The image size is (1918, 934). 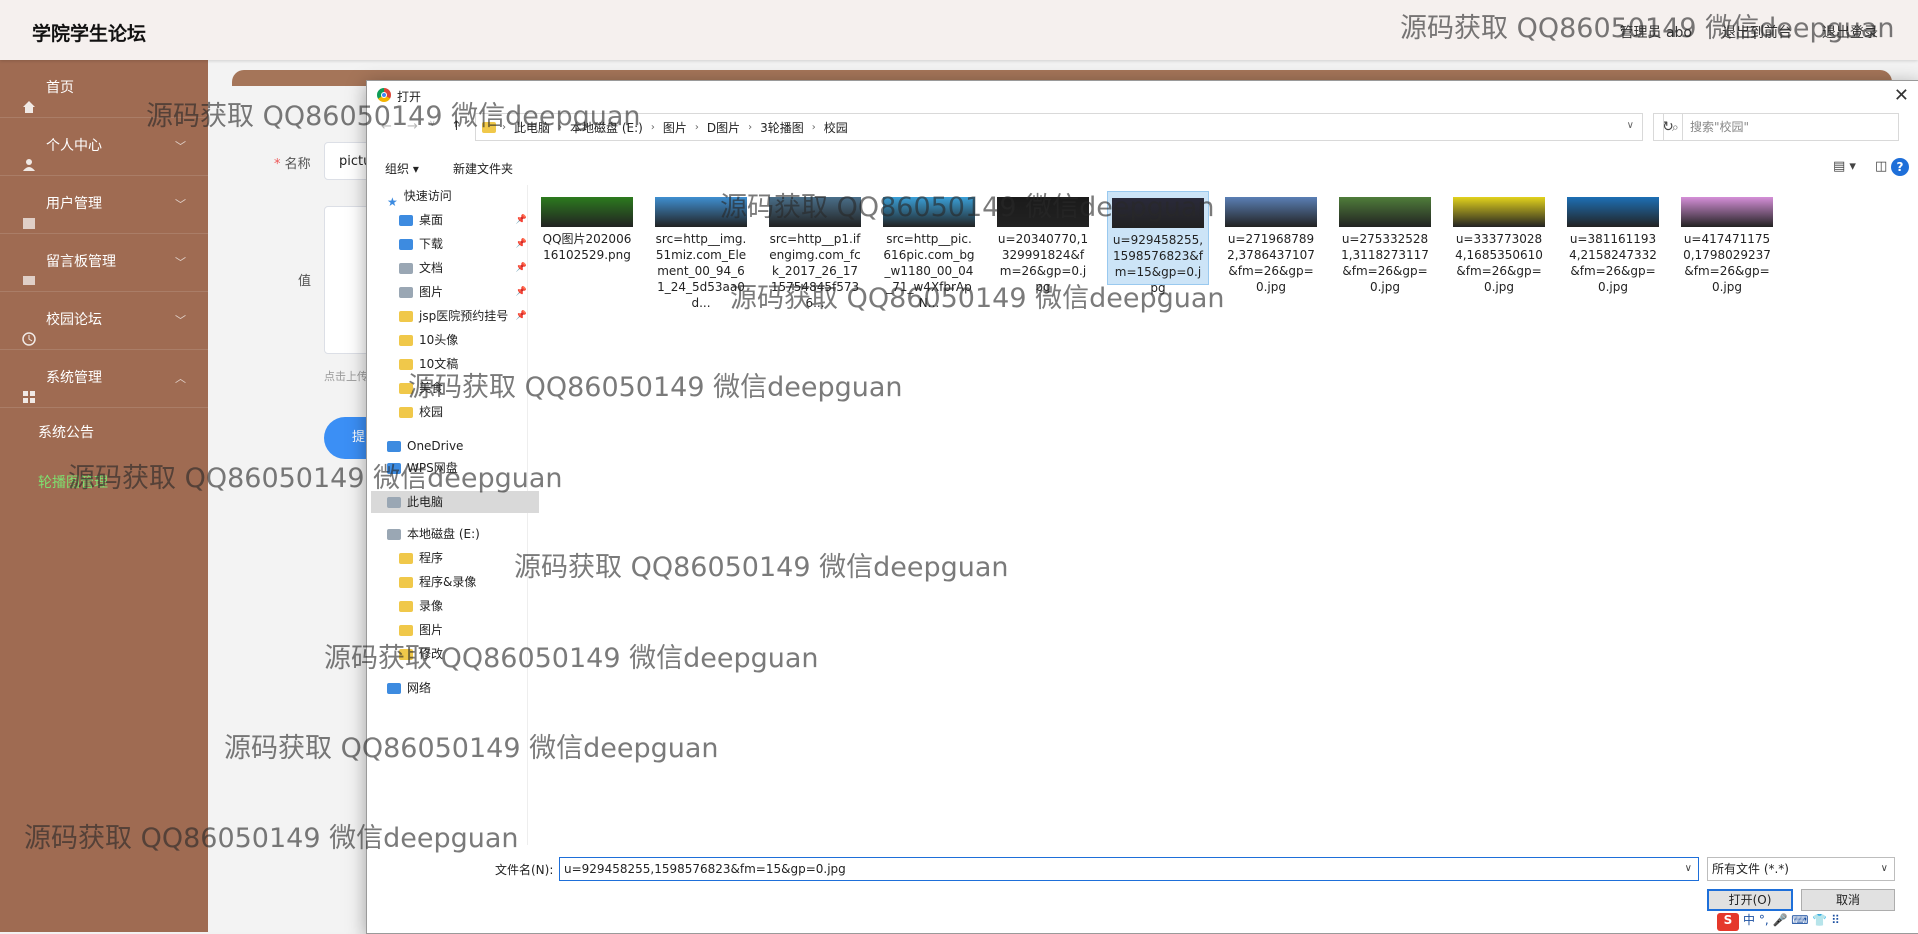 What do you see at coordinates (457, 688) in the screenshot?
I see `tree-item: 网络` at bounding box center [457, 688].